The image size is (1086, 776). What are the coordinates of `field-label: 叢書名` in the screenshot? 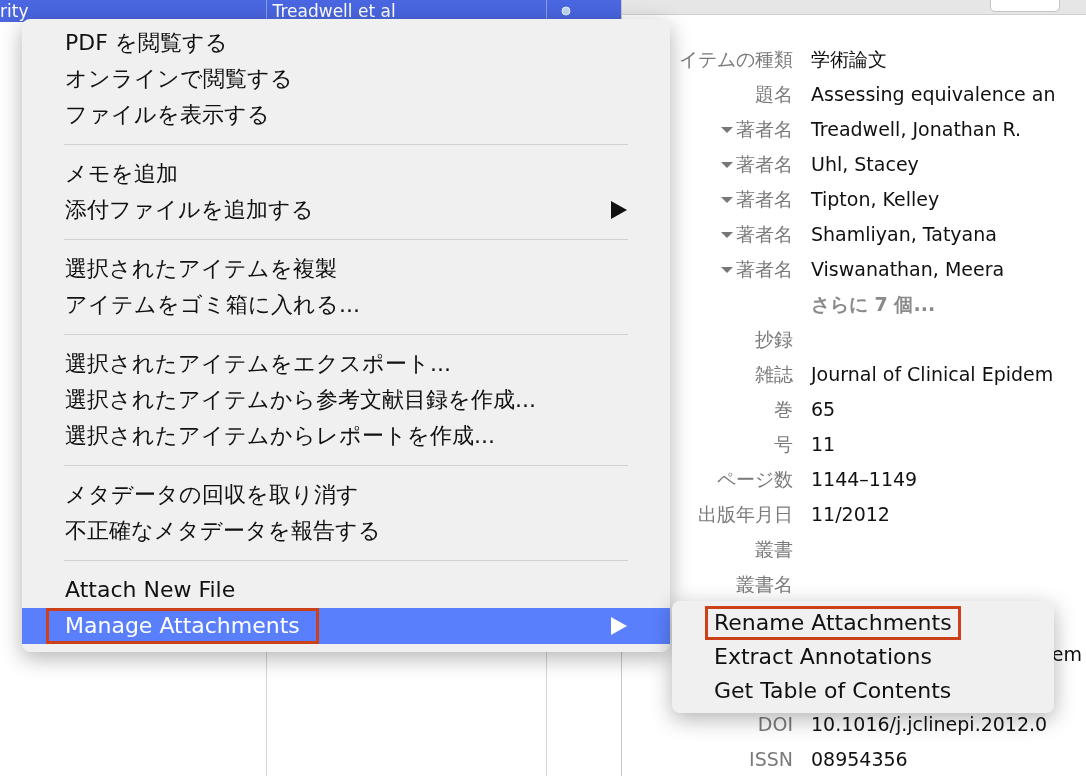 It's located at (764, 585).